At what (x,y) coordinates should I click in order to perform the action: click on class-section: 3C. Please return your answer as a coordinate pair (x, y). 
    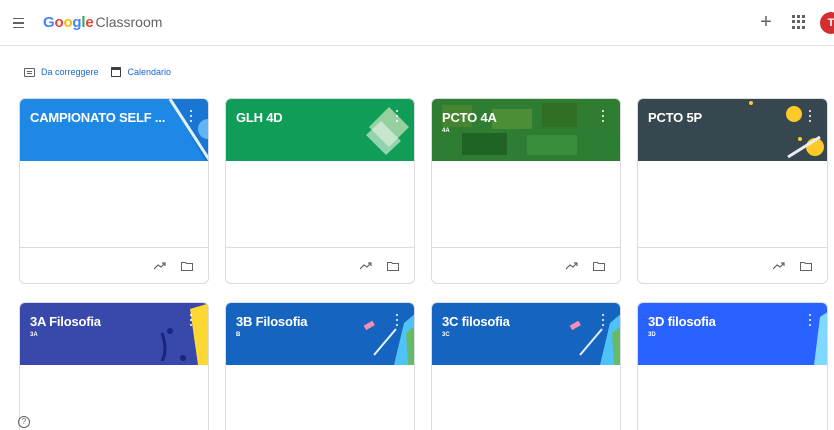
    Looking at the image, I should click on (446, 335).